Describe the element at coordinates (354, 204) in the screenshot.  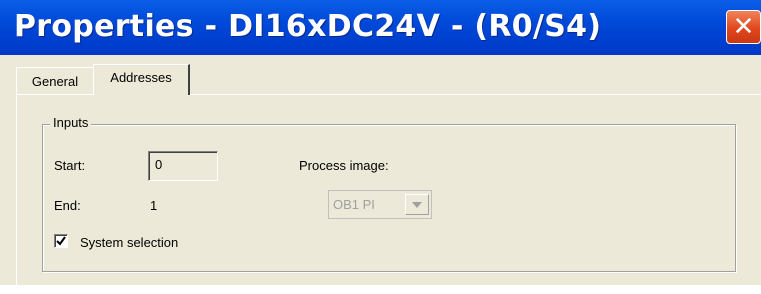
I see `process-image-value: OB1 PI` at that location.